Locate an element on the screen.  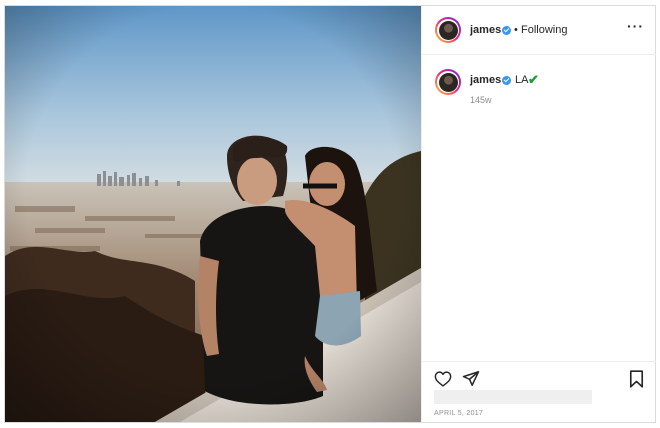
more-options-icon: ··· is located at coordinates (635, 26).